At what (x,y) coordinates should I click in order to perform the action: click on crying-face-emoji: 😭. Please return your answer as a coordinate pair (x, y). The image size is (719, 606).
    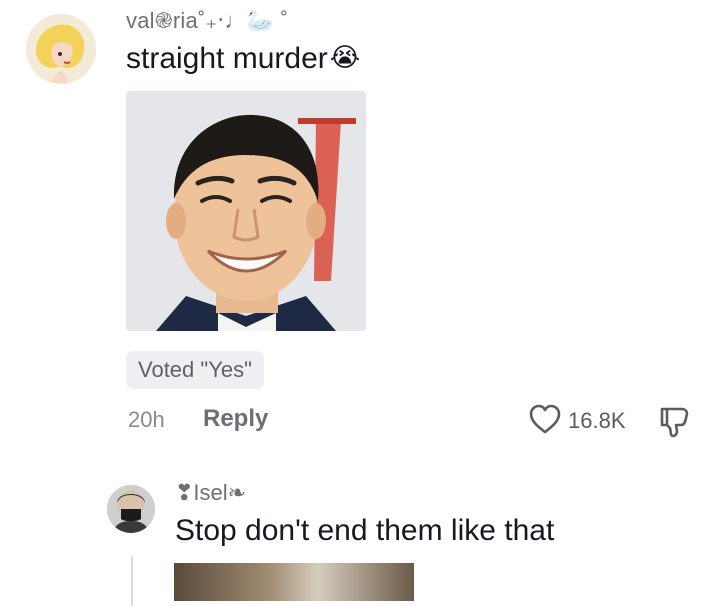
    Looking at the image, I should click on (345, 57).